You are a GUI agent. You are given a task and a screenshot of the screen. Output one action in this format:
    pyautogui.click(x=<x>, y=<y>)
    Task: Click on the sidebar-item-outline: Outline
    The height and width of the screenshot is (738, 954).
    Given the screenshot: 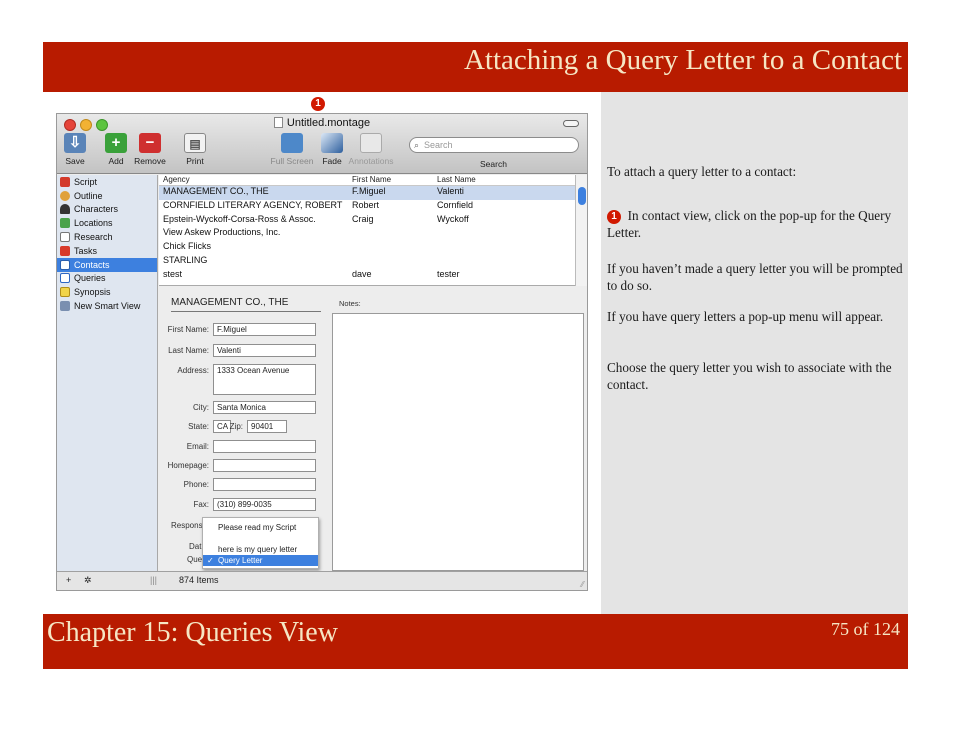 What is the action you would take?
    pyautogui.click(x=107, y=196)
    